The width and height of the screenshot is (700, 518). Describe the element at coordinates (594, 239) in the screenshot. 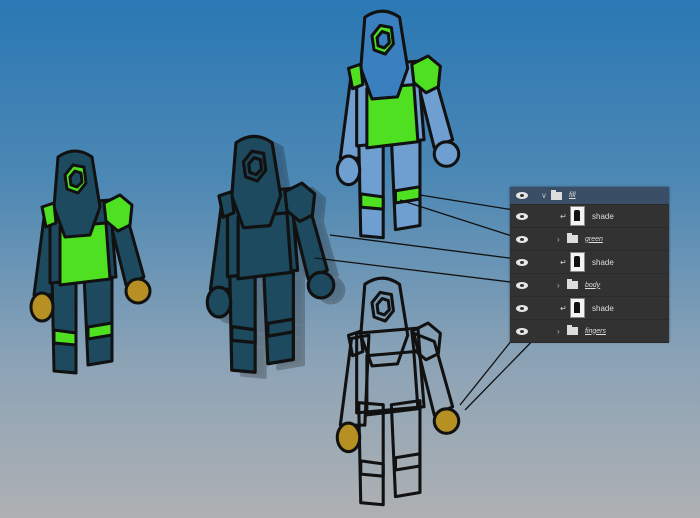

I see `layer-name: green` at that location.